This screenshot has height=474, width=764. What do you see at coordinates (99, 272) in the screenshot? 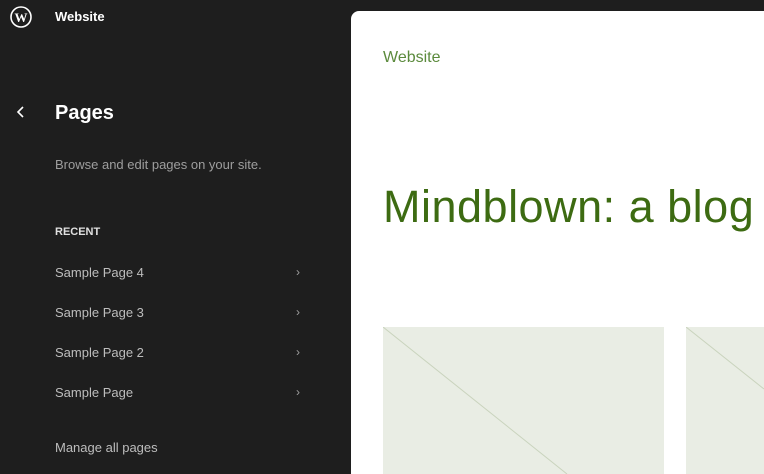
I see `item-label: Sample Page 4` at bounding box center [99, 272].